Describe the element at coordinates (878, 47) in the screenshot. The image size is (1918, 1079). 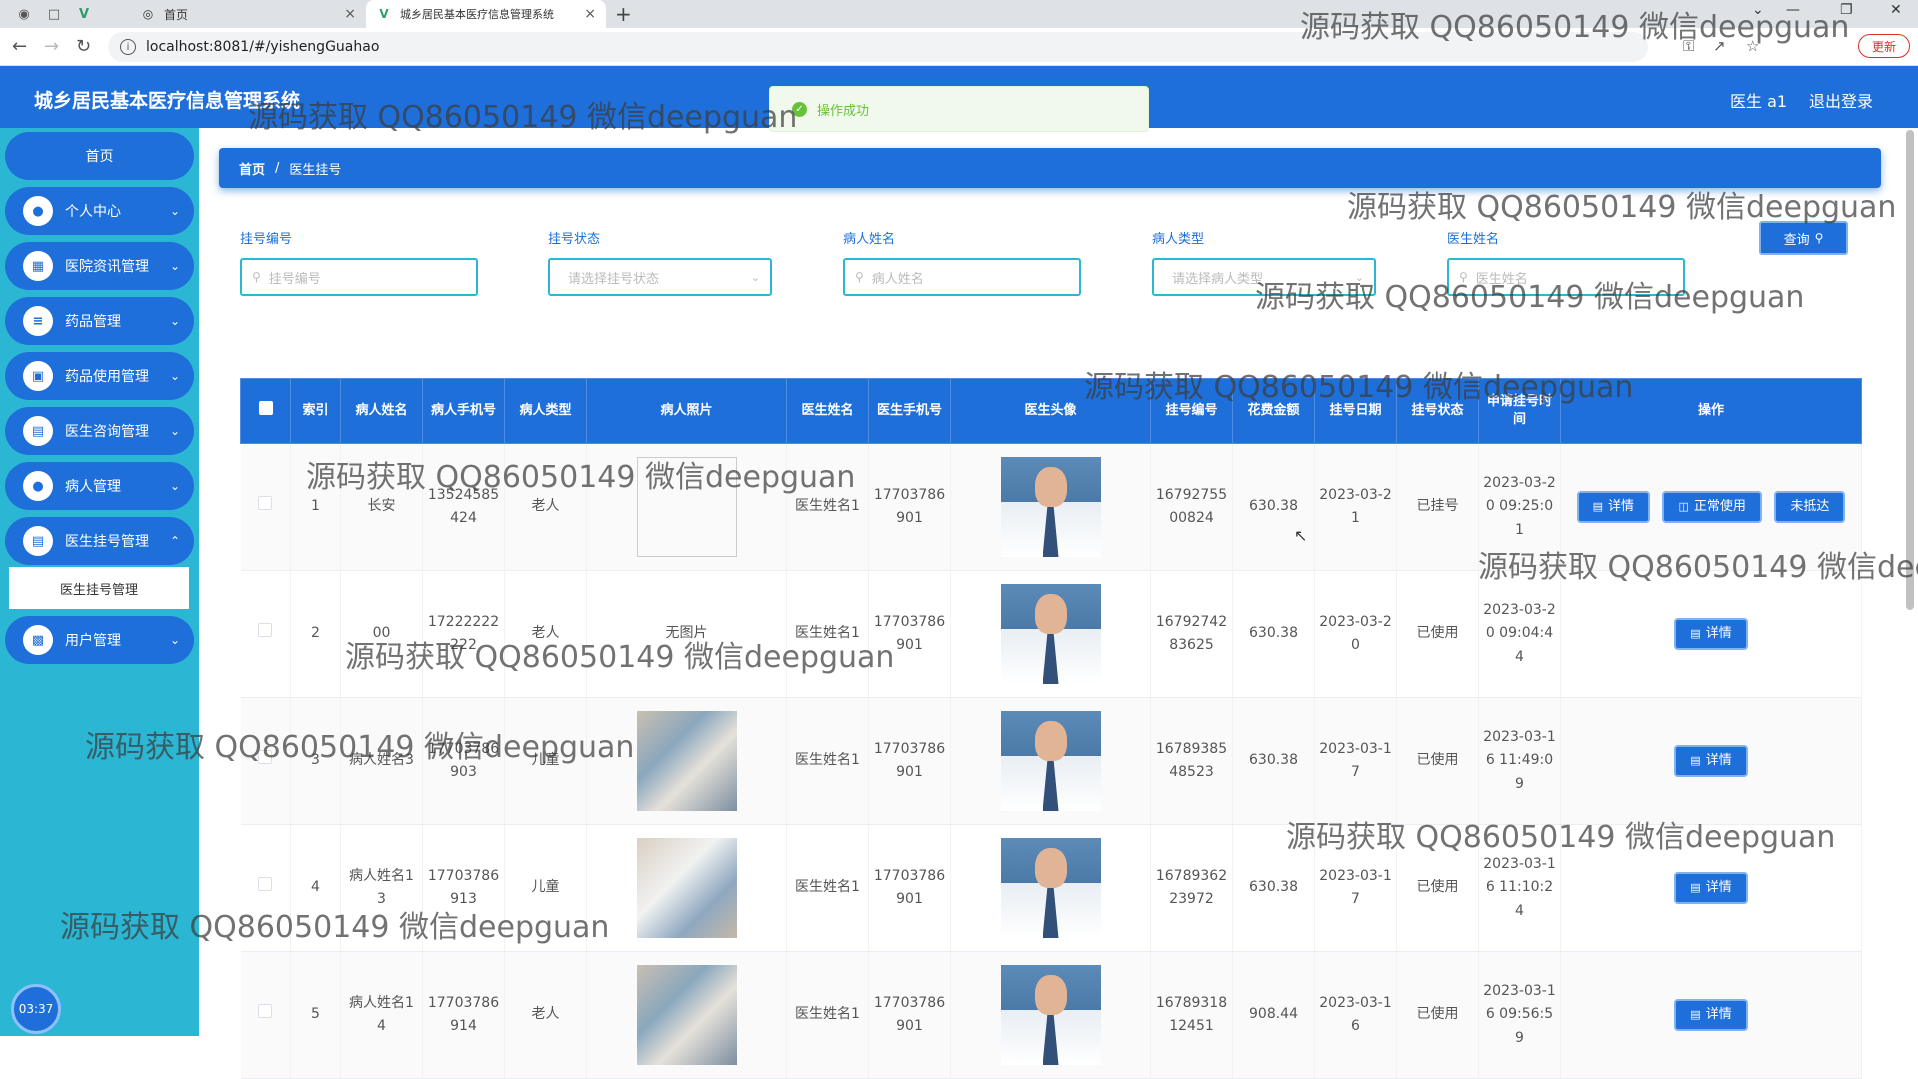
I see `url-input: i localhost:8081/#/yishengGuahao` at that location.